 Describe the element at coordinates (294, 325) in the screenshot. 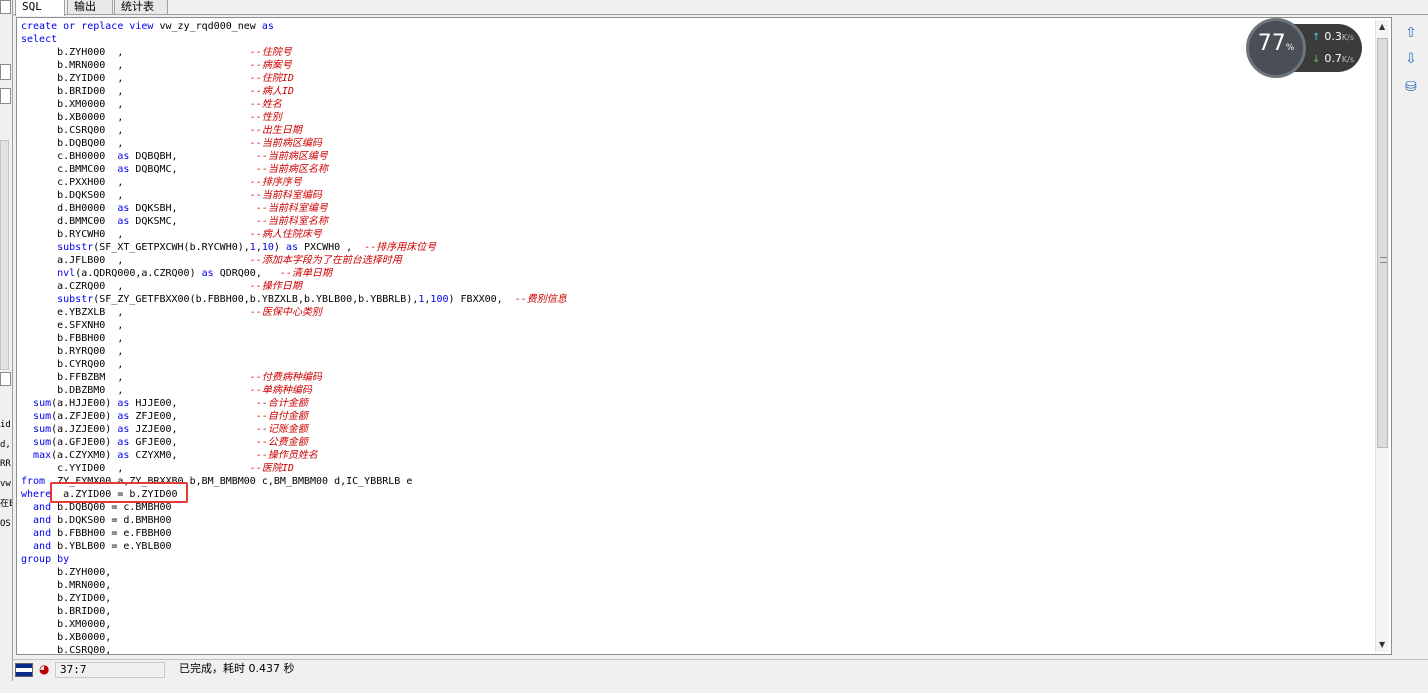

I see `code-line: e.SFXNH0 ,` at that location.